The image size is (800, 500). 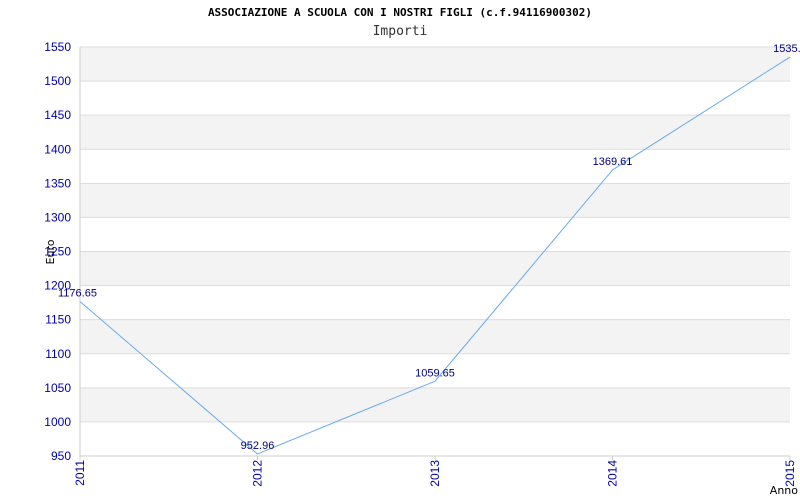 I want to click on x-tick-label: 2012, so click(x=258, y=473).